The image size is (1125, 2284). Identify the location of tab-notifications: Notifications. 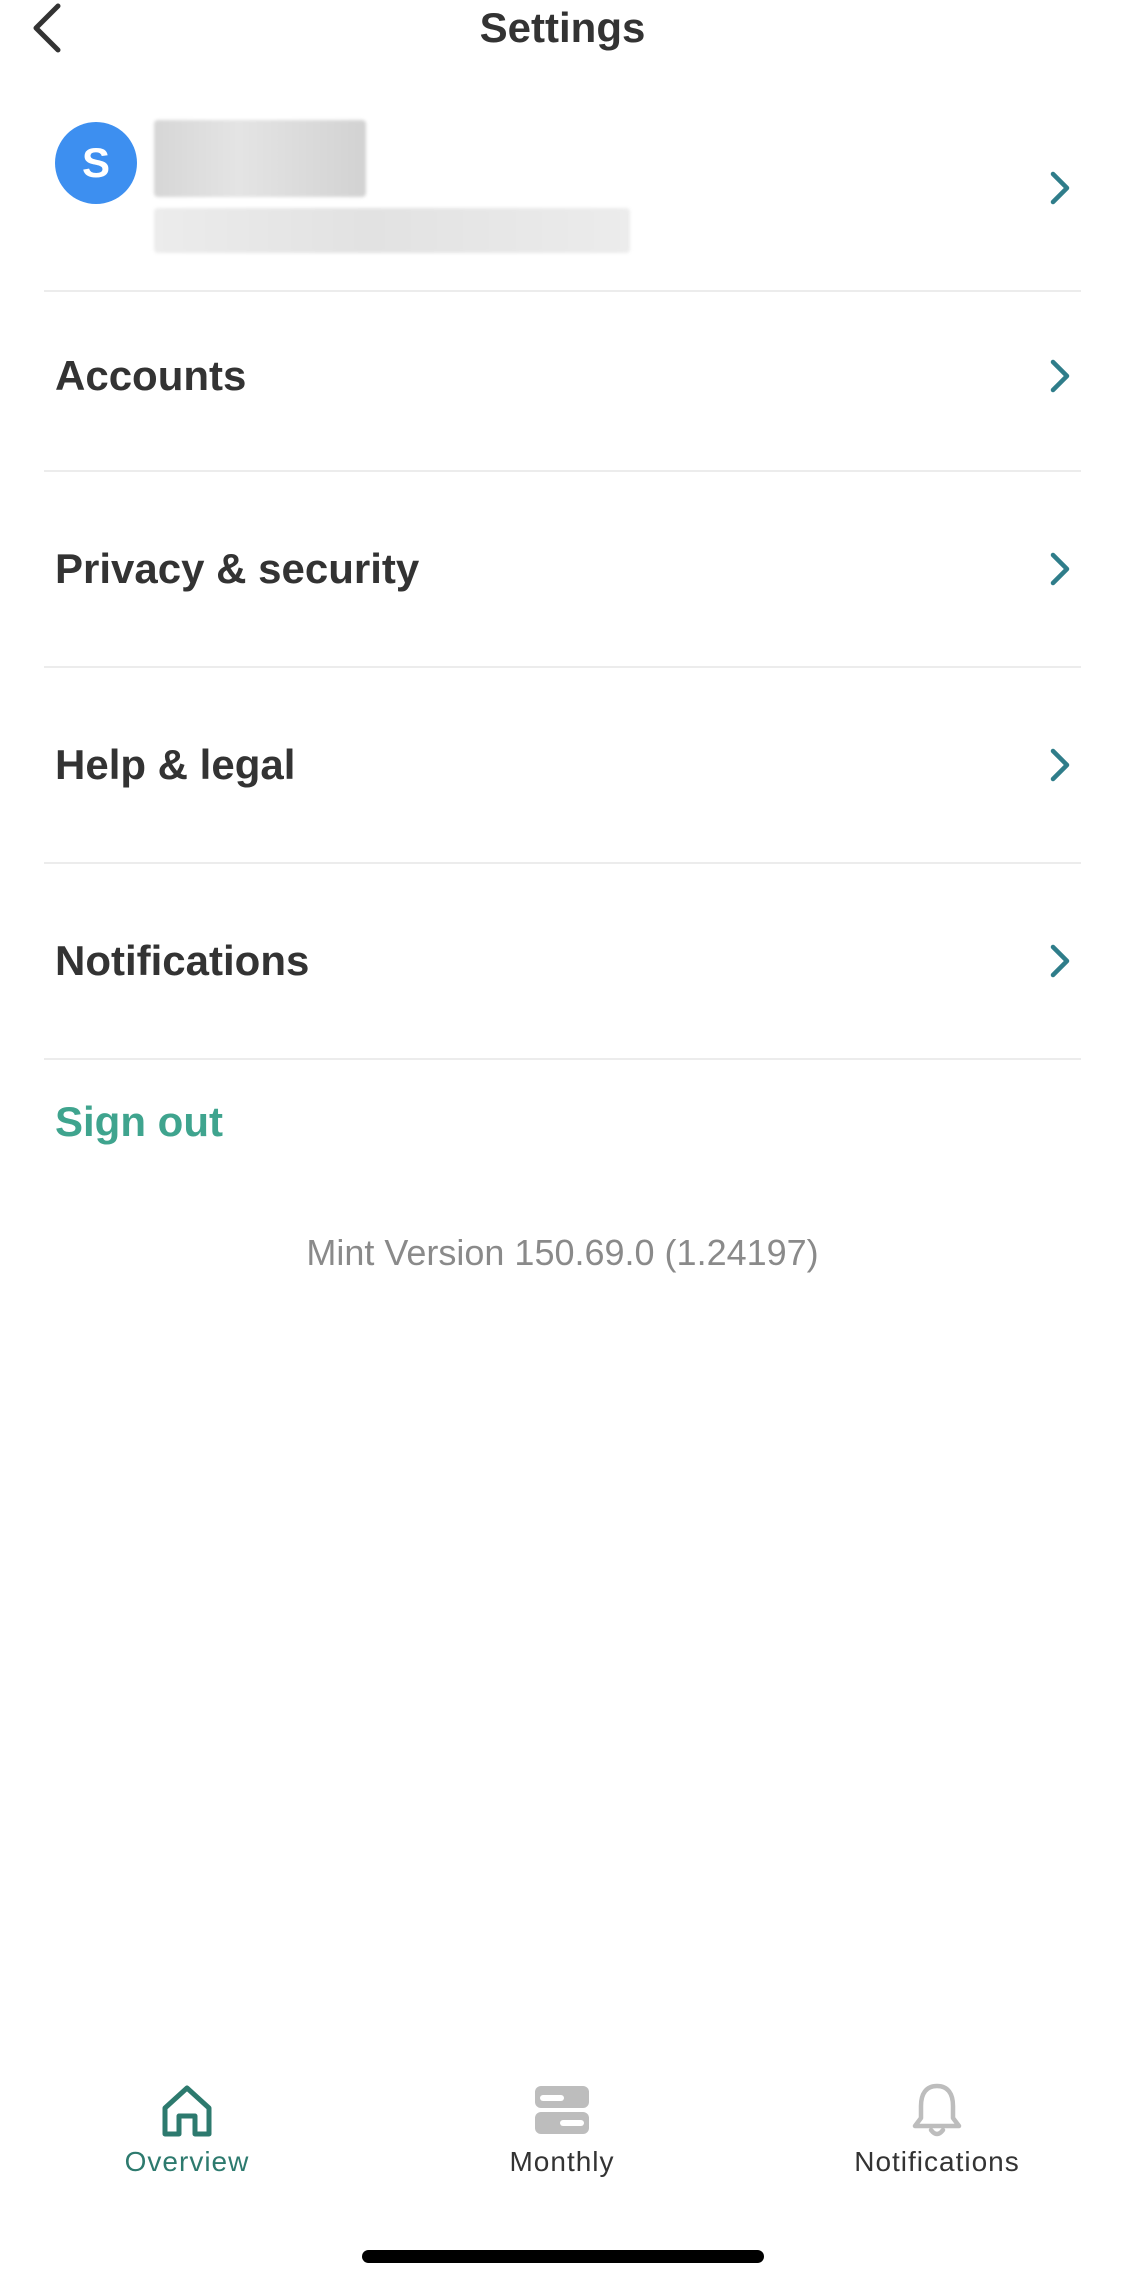
(937, 2135).